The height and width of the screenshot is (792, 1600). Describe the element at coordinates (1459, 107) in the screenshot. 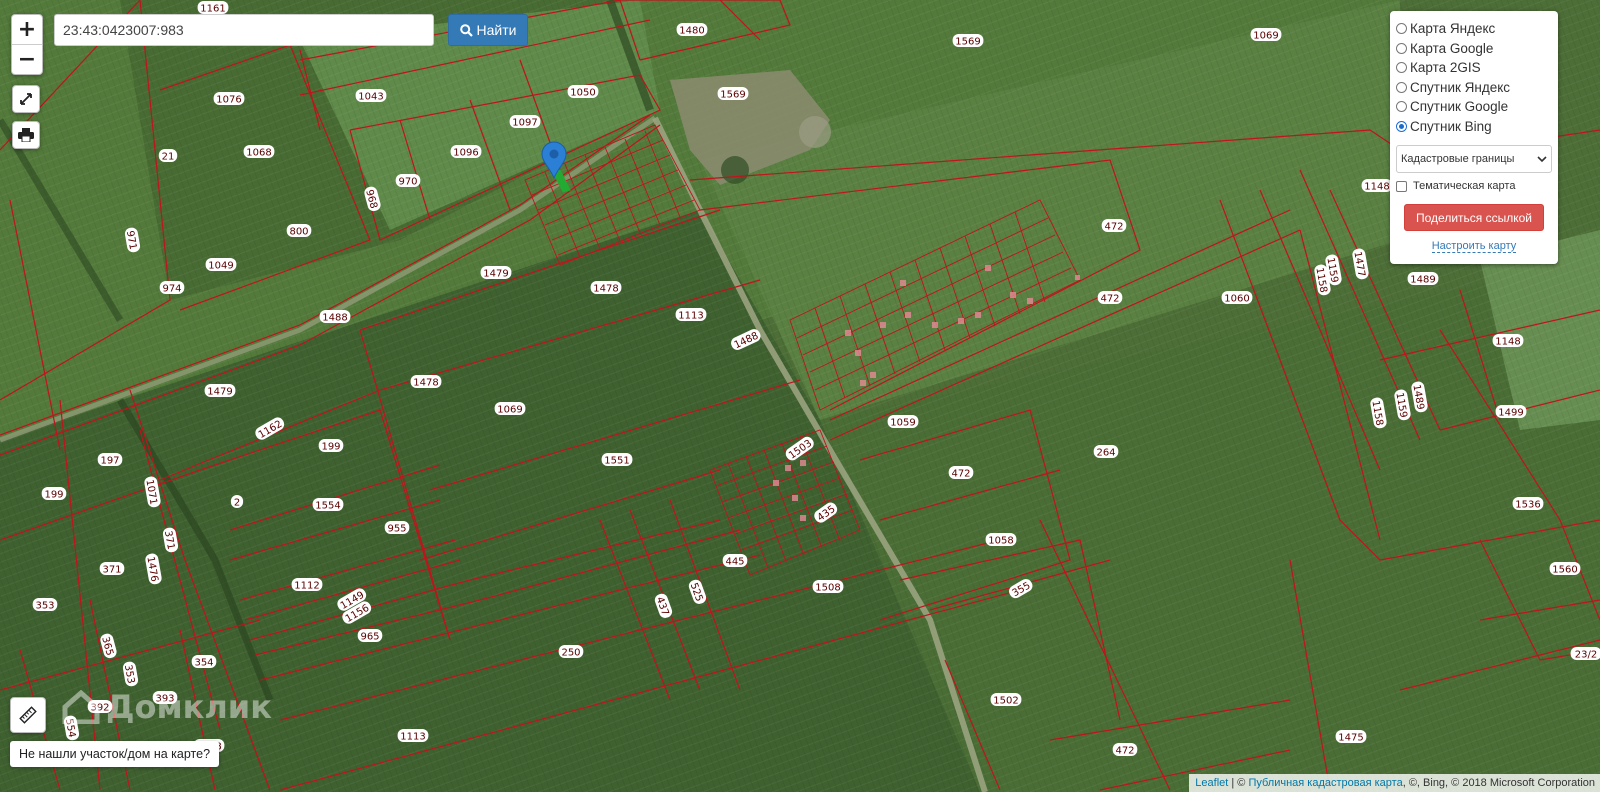

I see `layer-option-label: Спутник Google` at that location.